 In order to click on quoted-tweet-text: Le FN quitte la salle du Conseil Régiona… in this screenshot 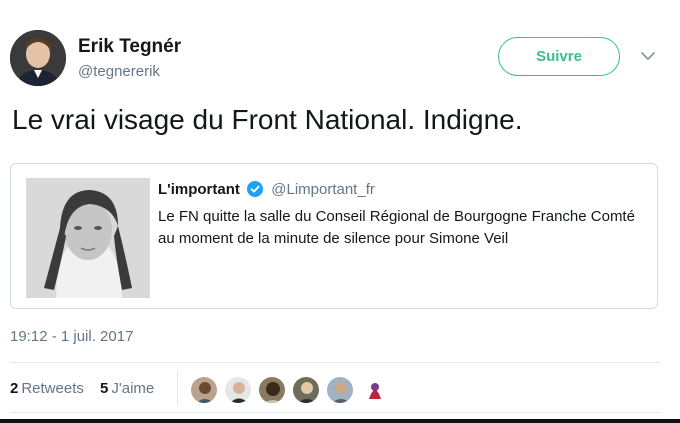, I will do `click(396, 227)`.